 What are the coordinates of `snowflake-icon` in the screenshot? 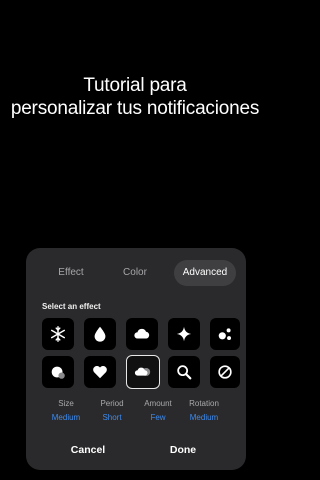 It's located at (58, 334).